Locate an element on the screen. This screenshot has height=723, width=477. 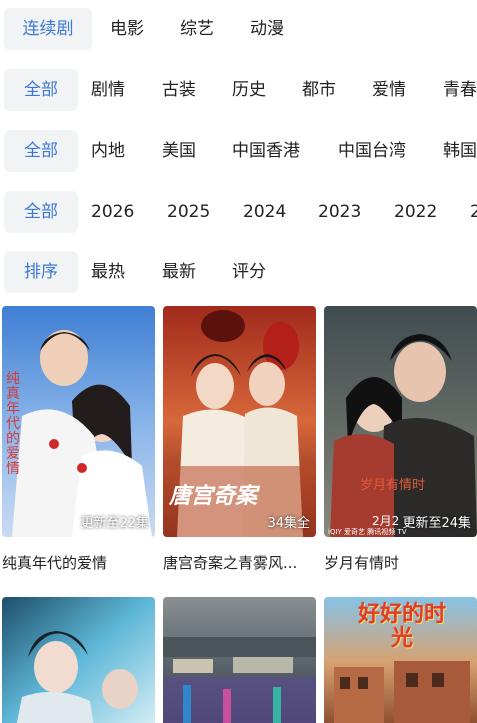
genre-option: 爱情 is located at coordinates (389, 90).